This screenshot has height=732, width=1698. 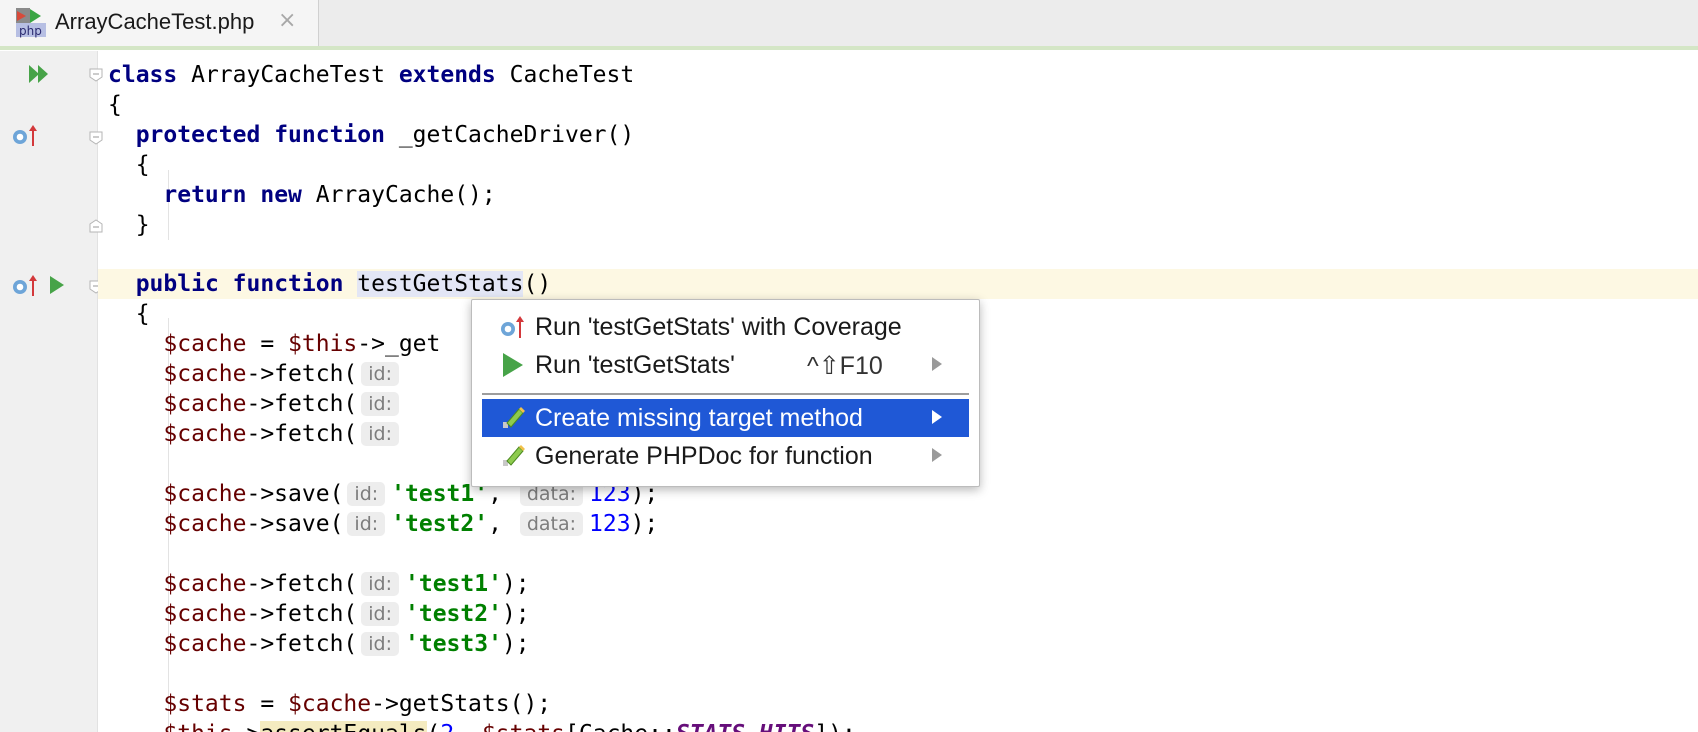 I want to click on keyword: public, so click(x=177, y=284).